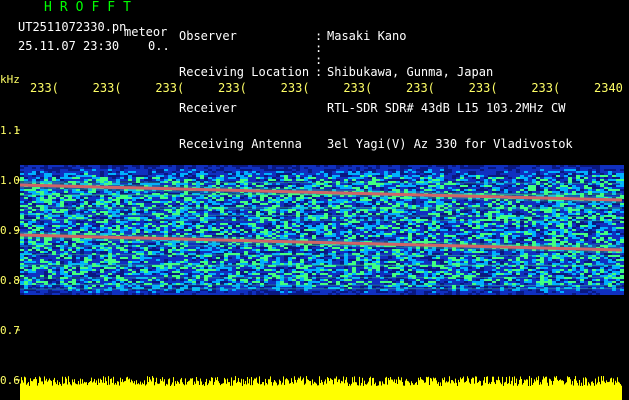 The image size is (629, 400). Describe the element at coordinates (10, 180) in the screenshot. I see `y-tick-label: 1.0` at that location.